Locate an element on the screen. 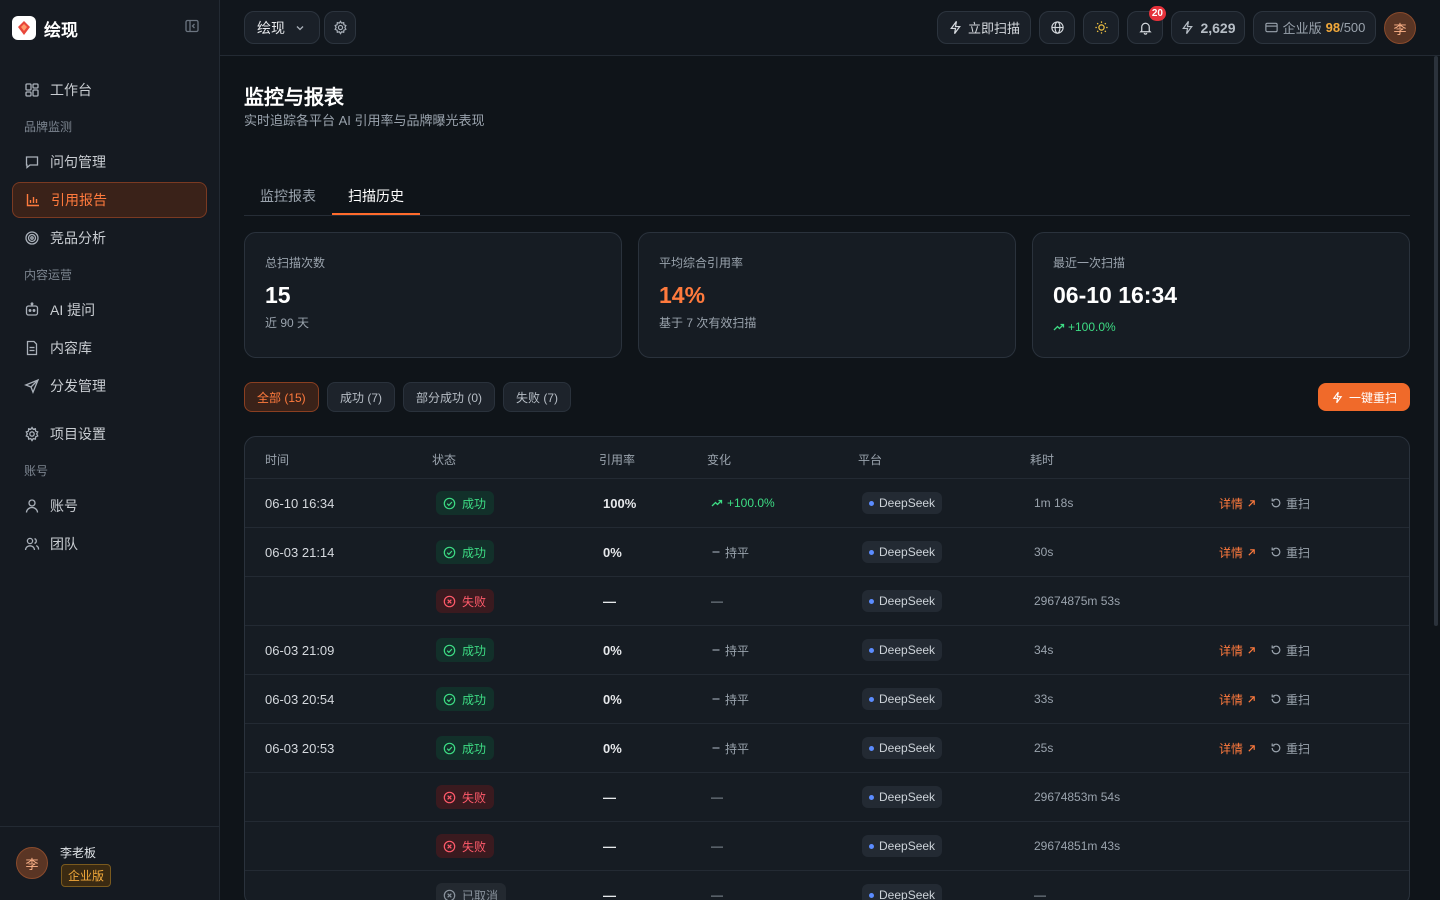  notifications-button: 20 is located at coordinates (1146, 25).